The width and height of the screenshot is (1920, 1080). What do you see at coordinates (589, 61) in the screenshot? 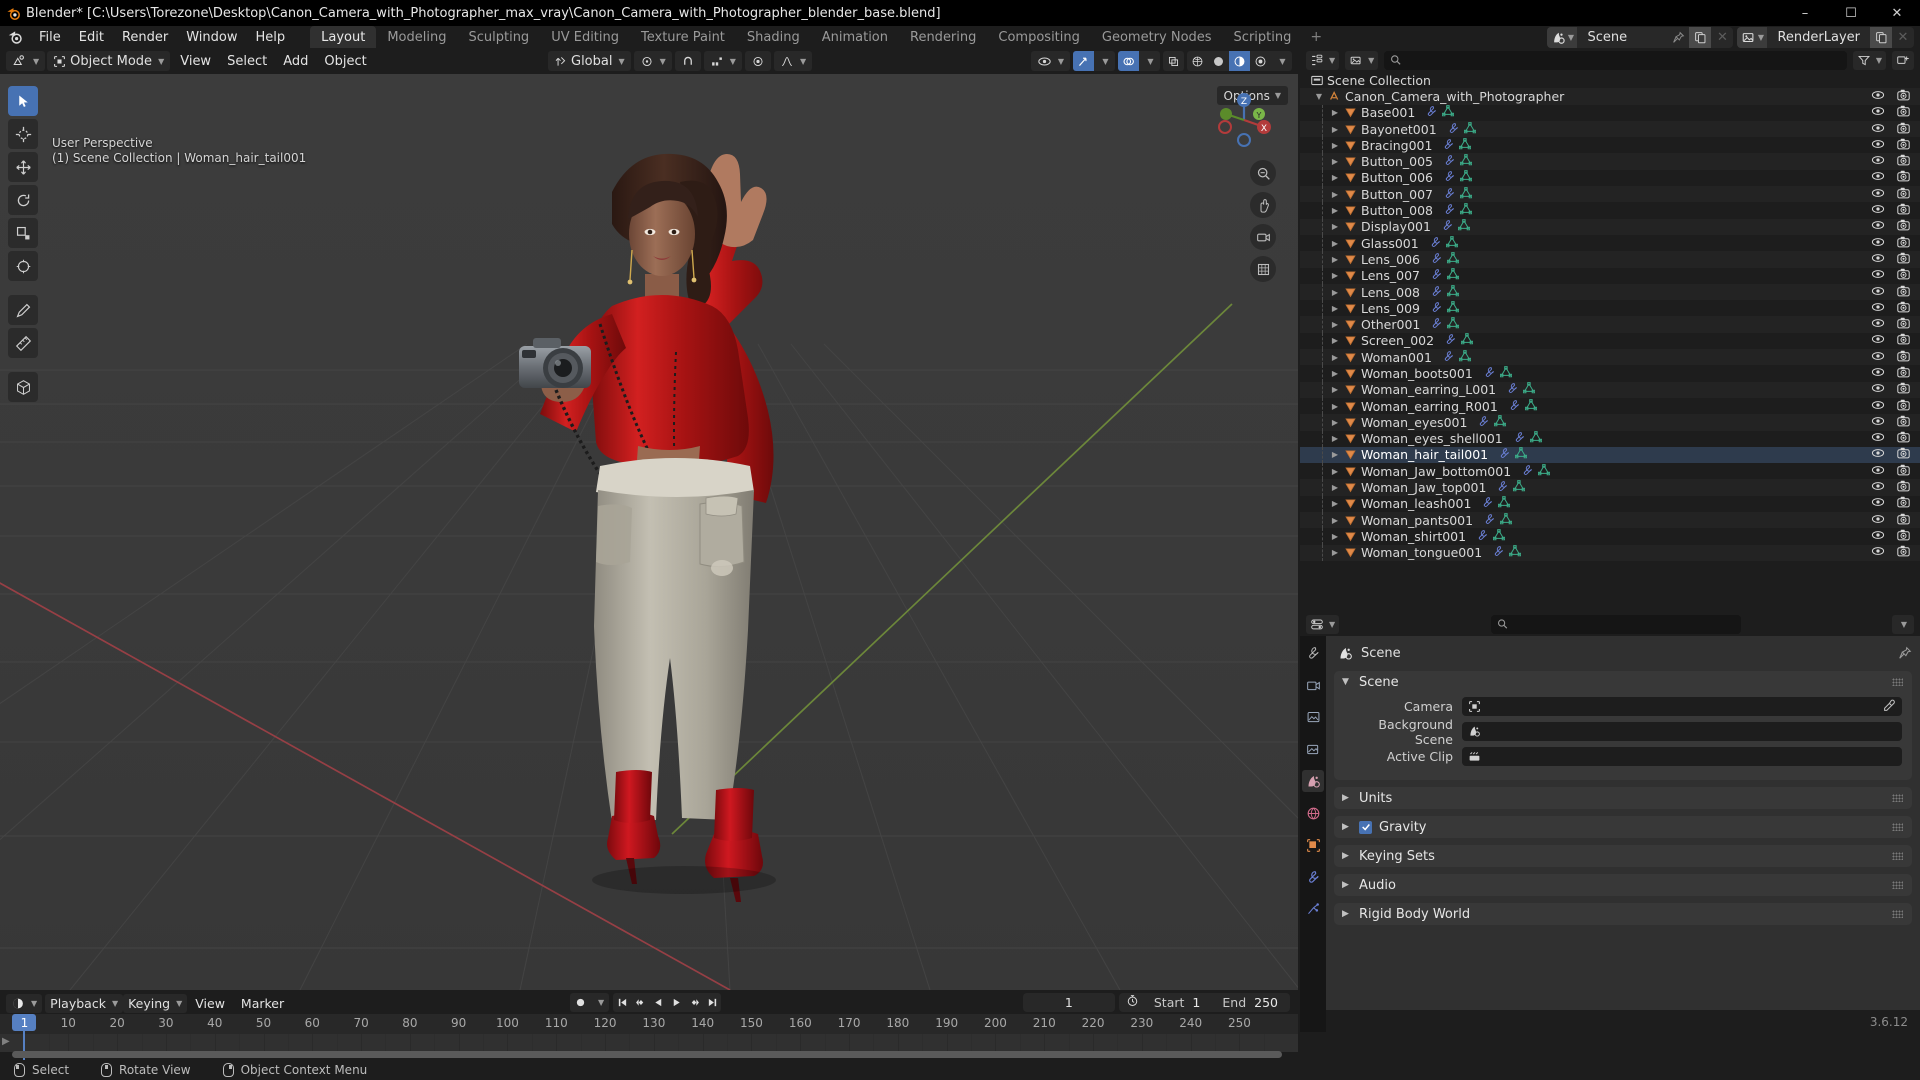
I see `transform-orientation-selector: Global ▼` at bounding box center [589, 61].